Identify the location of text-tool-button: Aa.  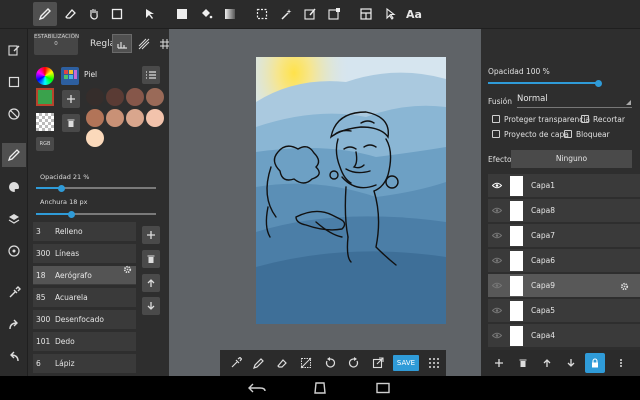
(414, 14).